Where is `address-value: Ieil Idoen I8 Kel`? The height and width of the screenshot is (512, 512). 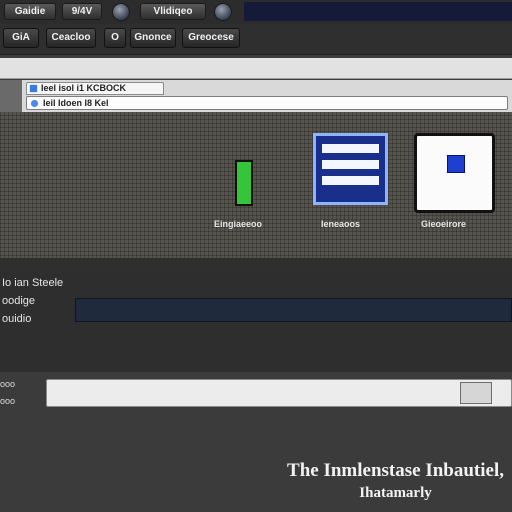 address-value: Ieil Idoen I8 Kel is located at coordinates (76, 103).